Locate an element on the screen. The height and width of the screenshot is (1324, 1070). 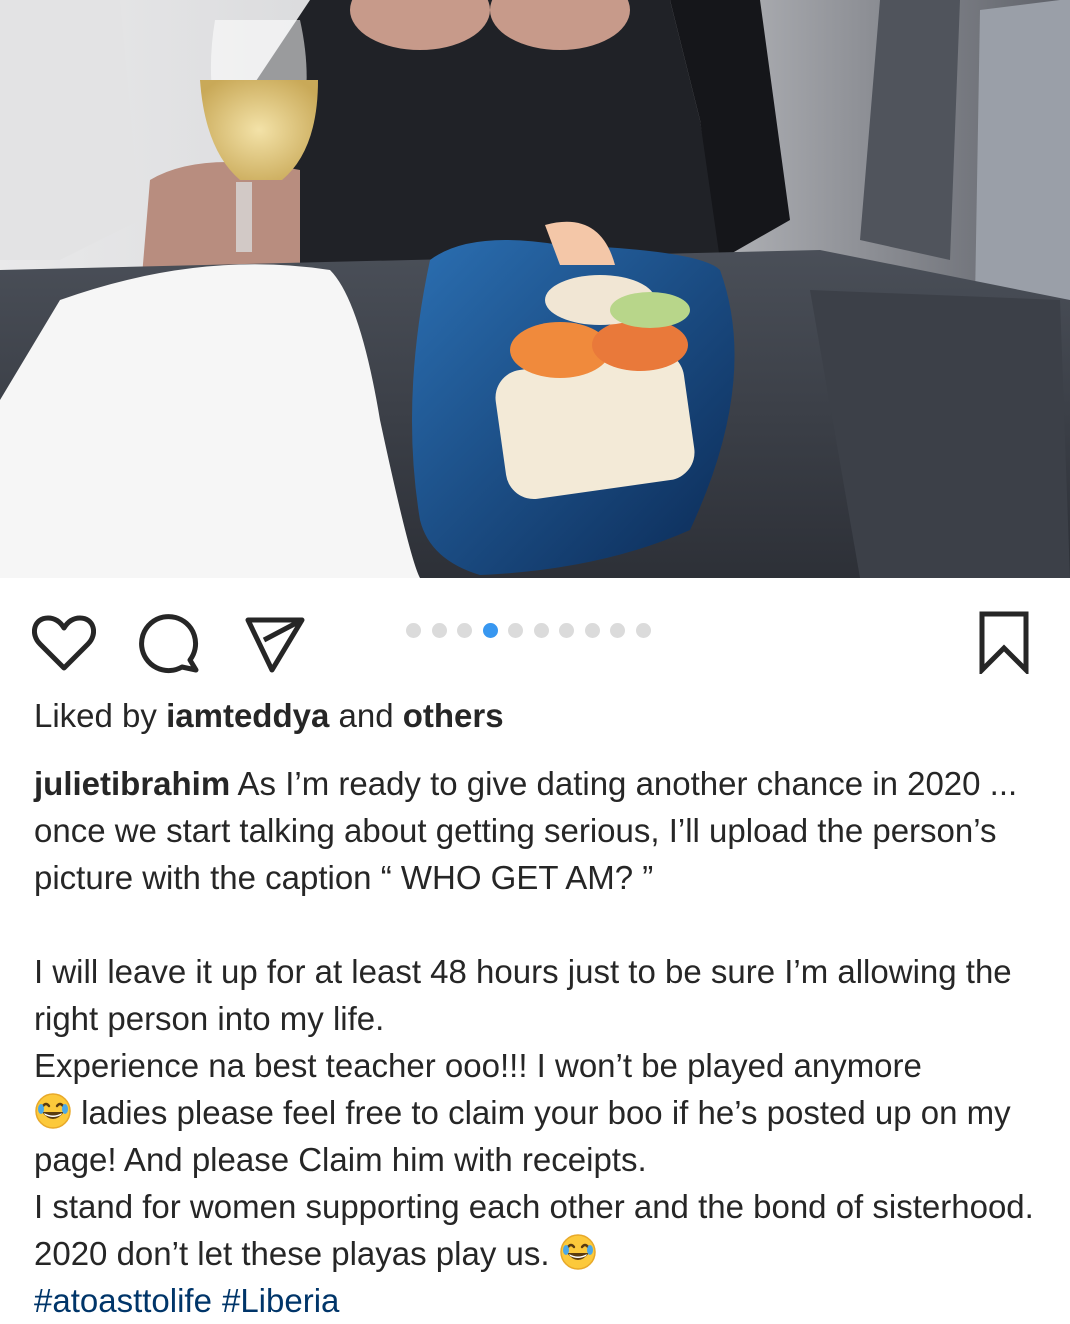
paper-plane-icon is located at coordinates (275, 644).